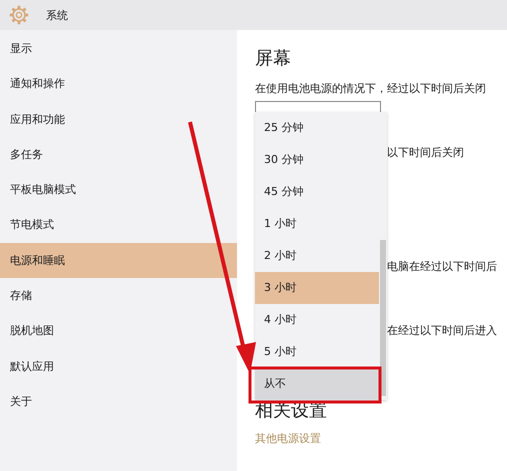 Image resolution: width=507 pixels, height=471 pixels. Describe the element at coordinates (317, 128) in the screenshot. I see `dropdown-option: 25 分钟` at that location.